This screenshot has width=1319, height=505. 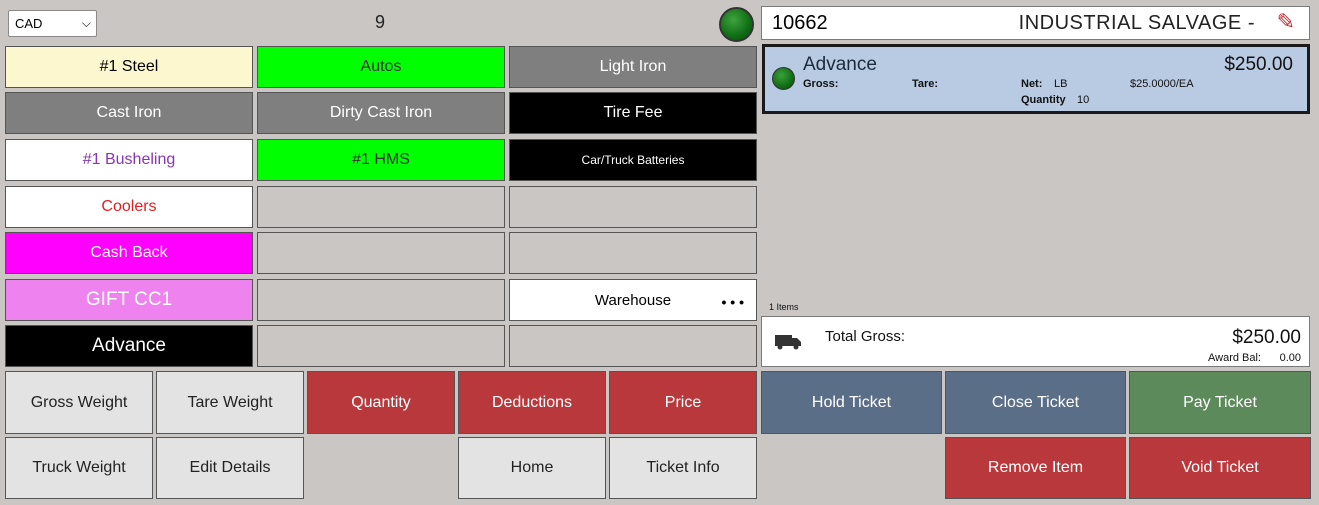 What do you see at coordinates (230, 468) in the screenshot?
I see `edit-details-button: Edit Details` at bounding box center [230, 468].